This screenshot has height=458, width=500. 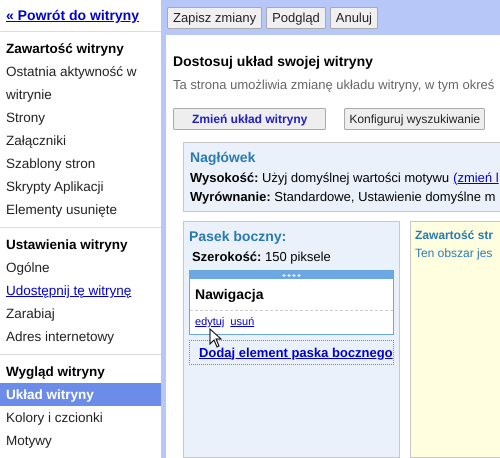 I want to click on page-description: Ta strona umożliwia zmianę układu witryny, w tym okreś, so click(x=334, y=85).